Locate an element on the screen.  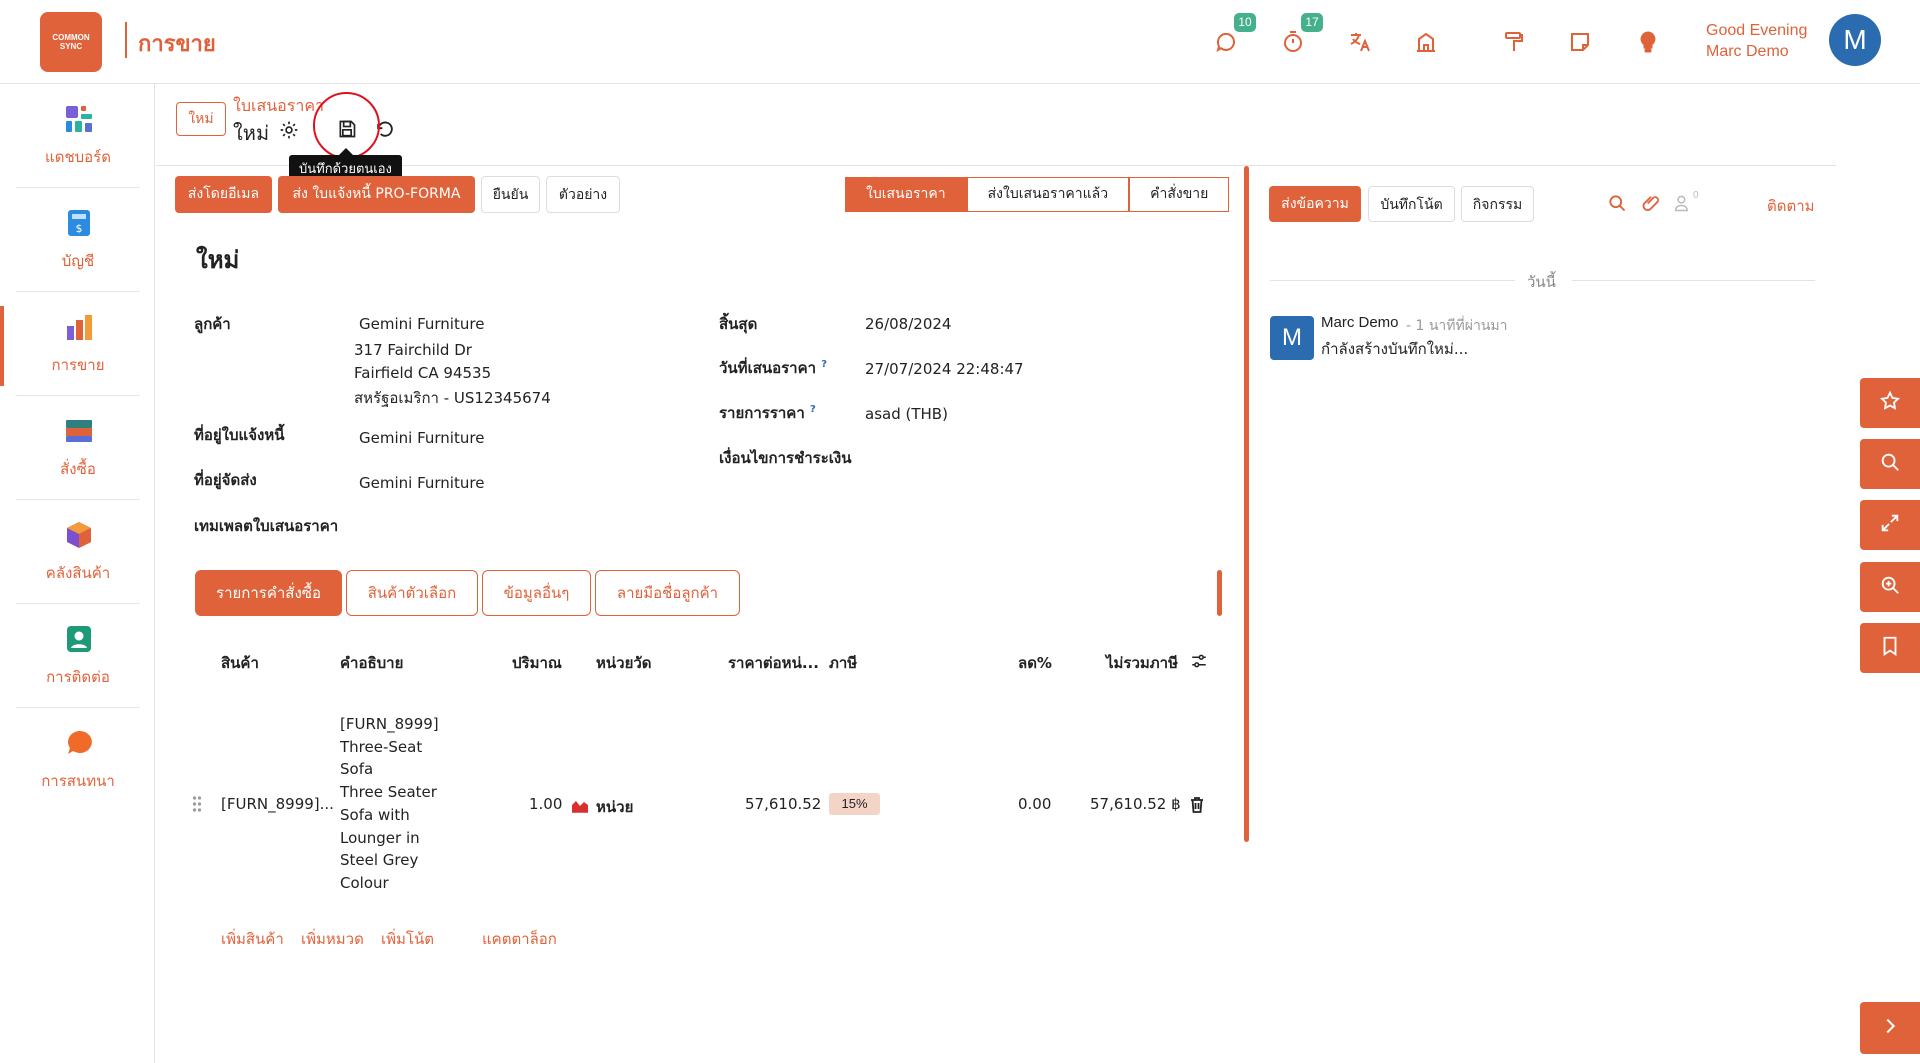
invoice-address-label: ที่อยู่ใบแจ้งหนี้ is located at coordinates (239, 435).